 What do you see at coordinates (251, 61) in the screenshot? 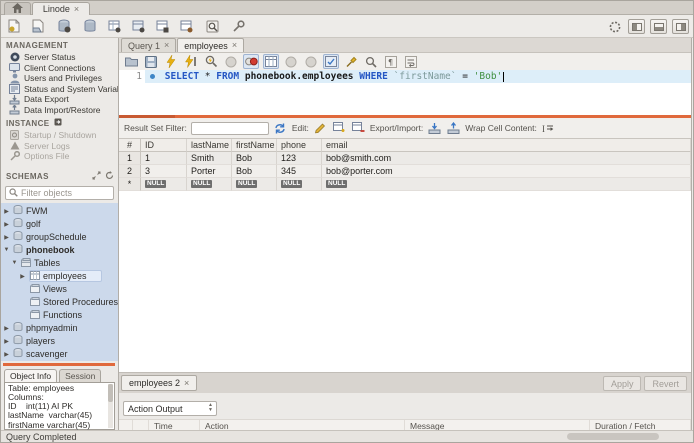
I see `toggle-stop-on-error-icon` at bounding box center [251, 61].